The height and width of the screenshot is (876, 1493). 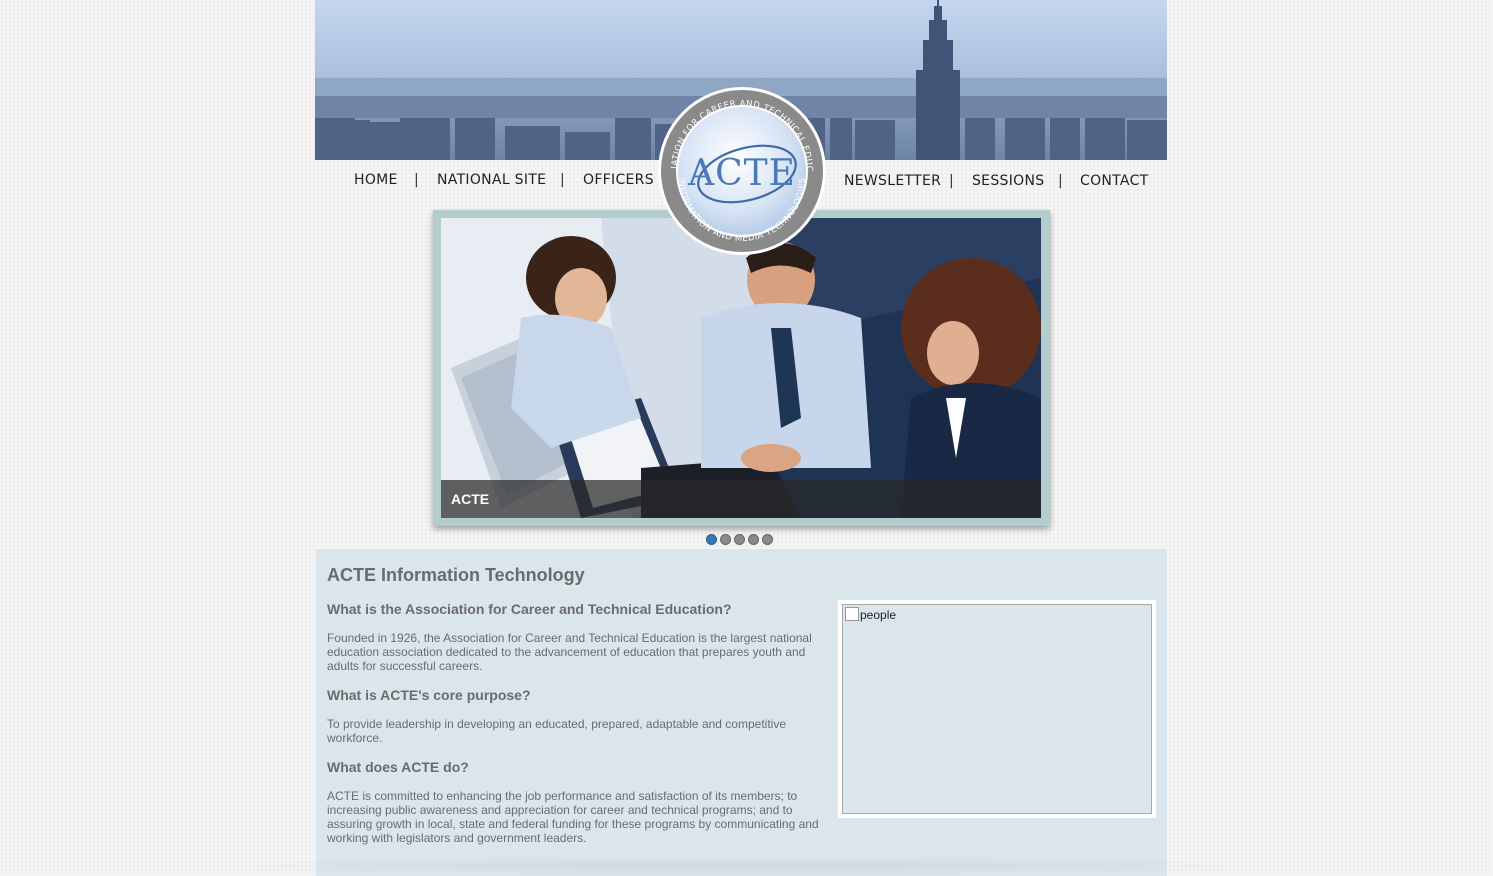 What do you see at coordinates (741, 173) in the screenshot?
I see `logo-text: ACTE` at bounding box center [741, 173].